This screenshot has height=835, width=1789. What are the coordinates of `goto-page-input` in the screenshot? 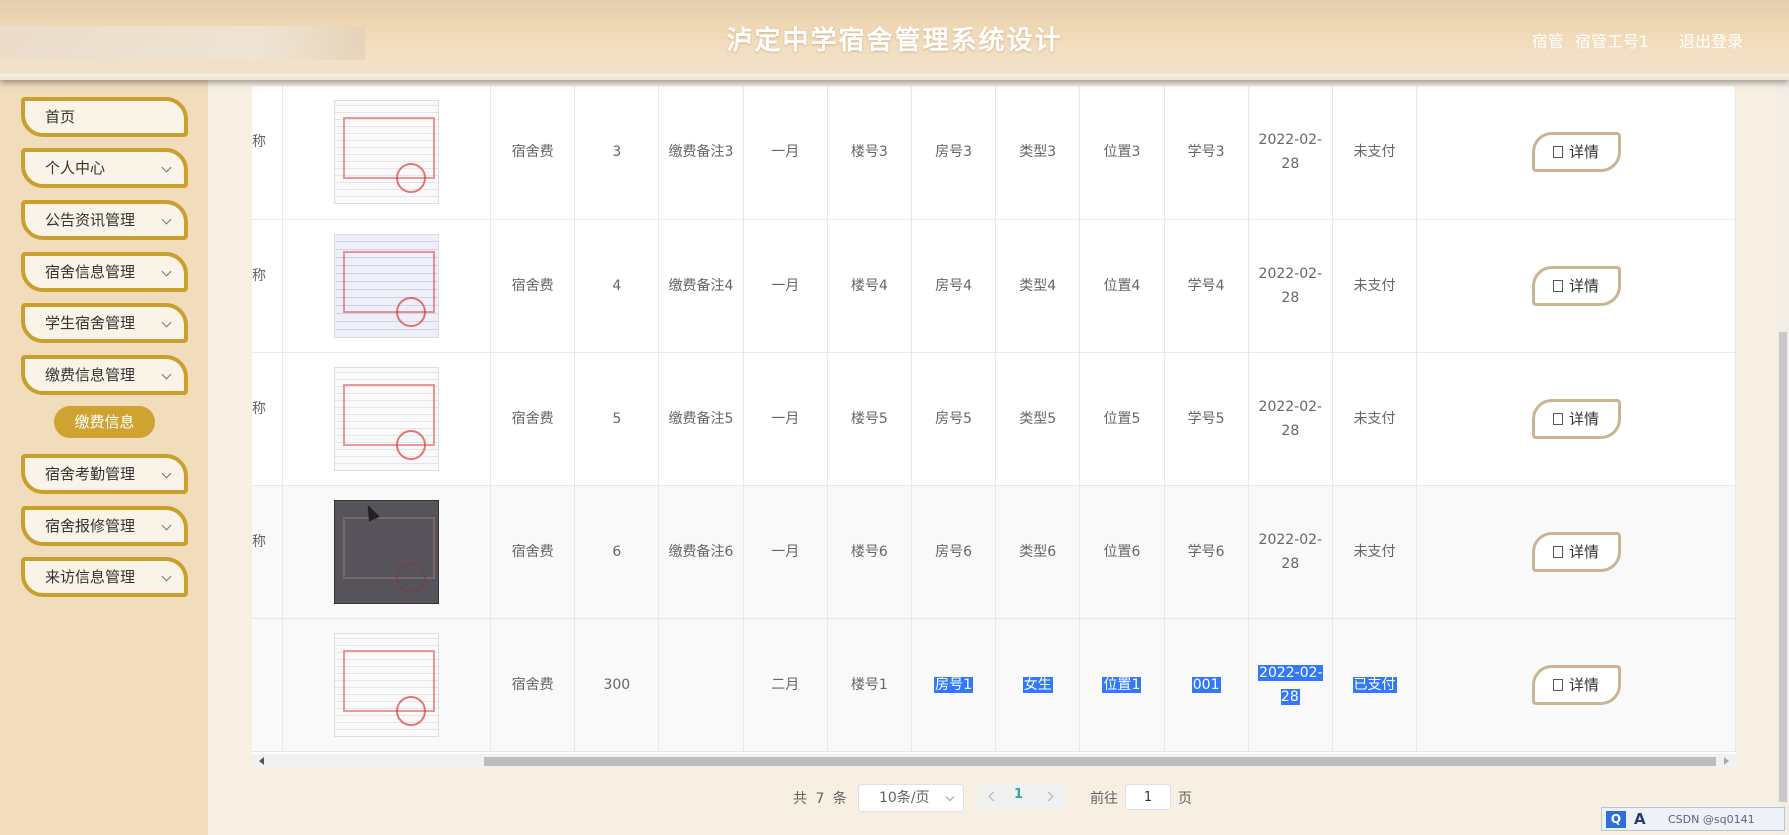 It's located at (1148, 797).